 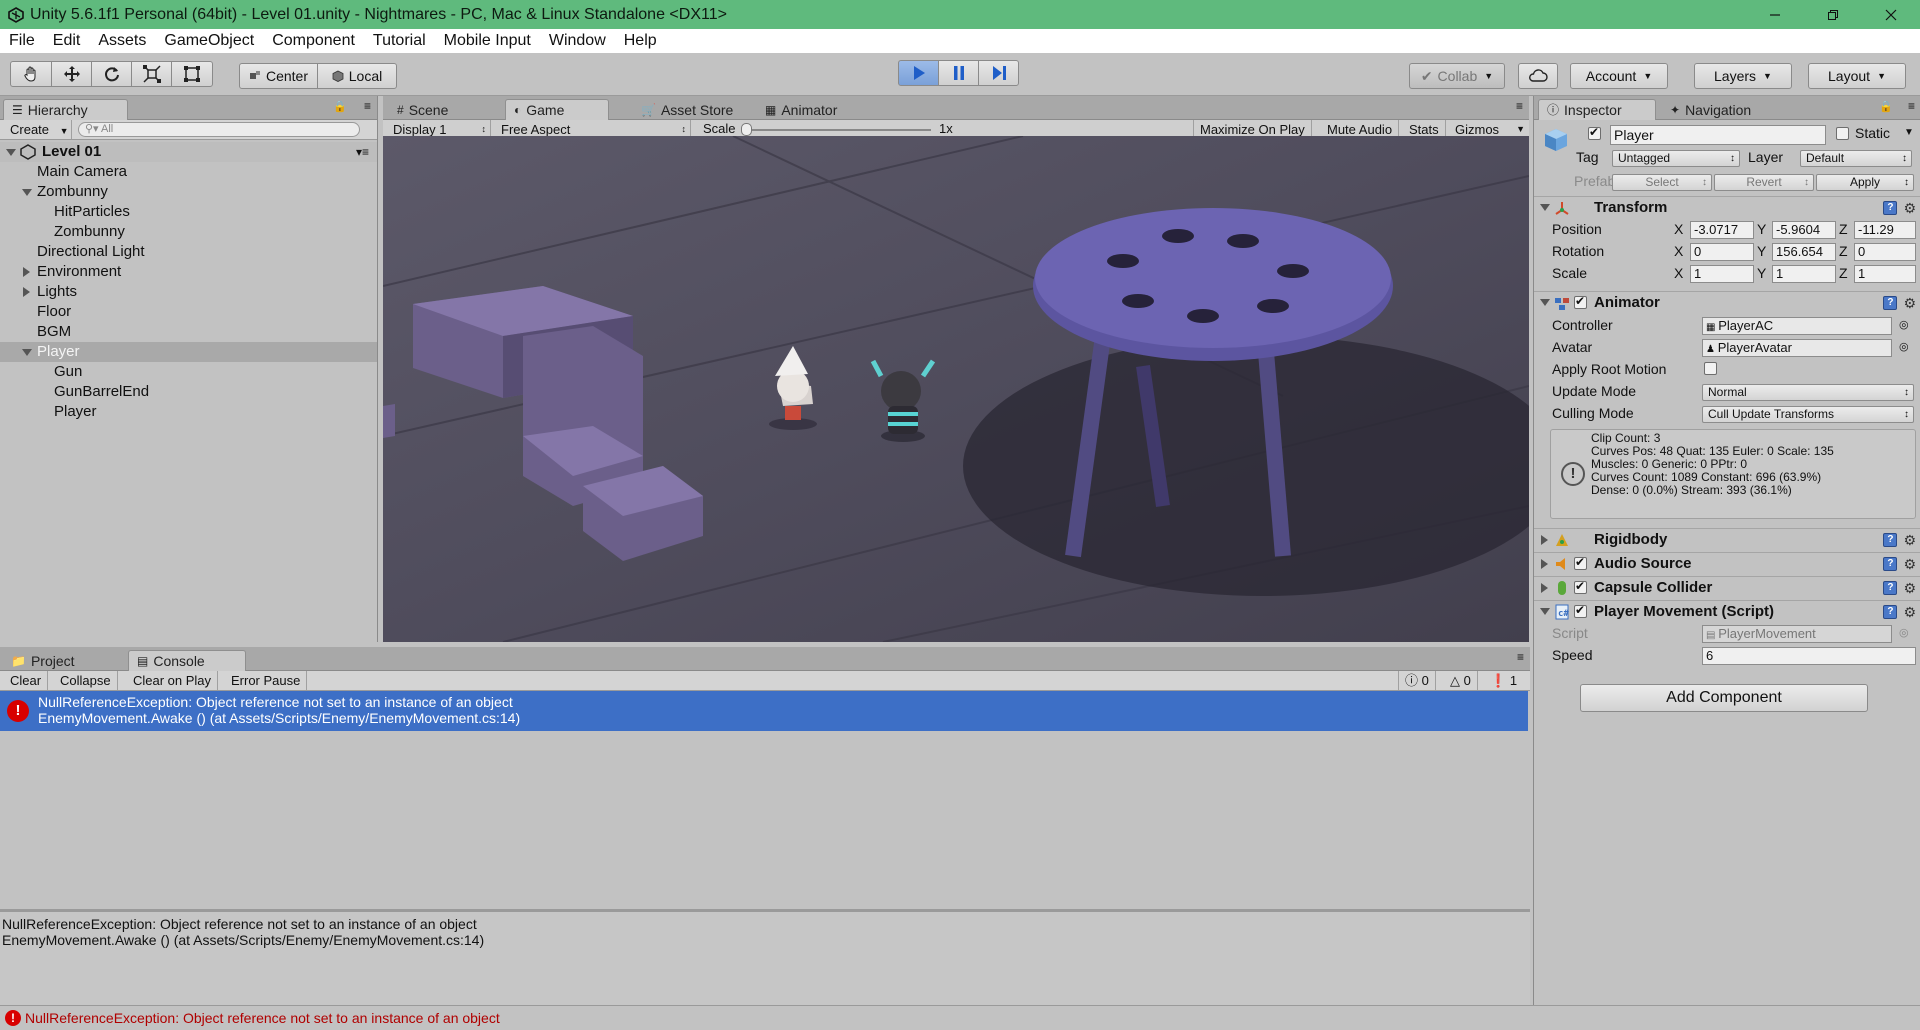 What do you see at coordinates (1727, 207) in the screenshot?
I see `transform-header: Transform ? ⚙` at bounding box center [1727, 207].